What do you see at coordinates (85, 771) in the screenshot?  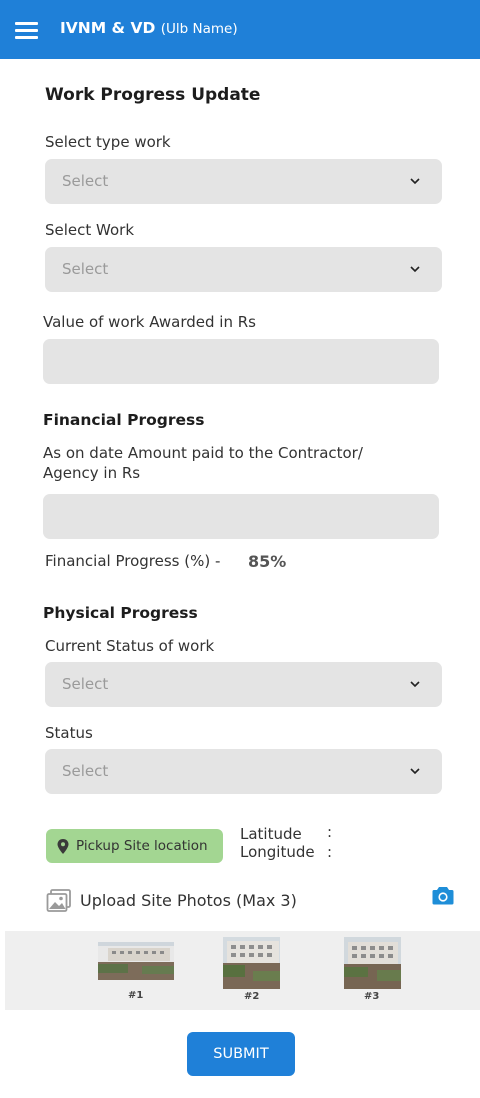 I see `status-placeholder: Select` at bounding box center [85, 771].